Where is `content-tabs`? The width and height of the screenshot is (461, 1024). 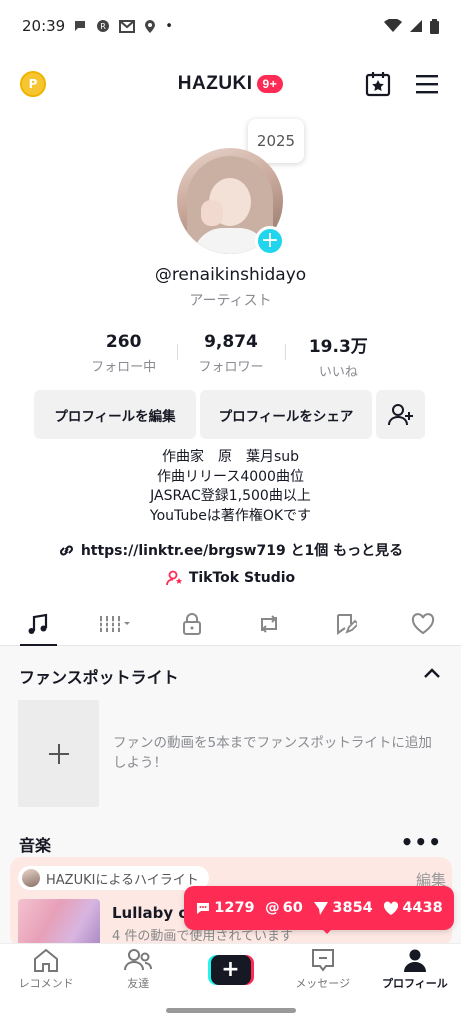 content-tabs is located at coordinates (230, 624).